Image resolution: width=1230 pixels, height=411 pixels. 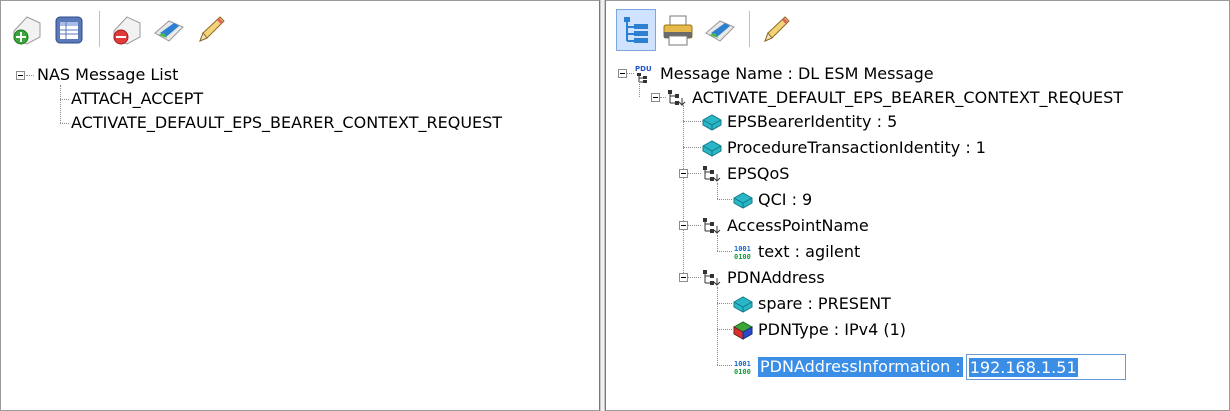 I want to click on enum-field-icon, so click(x=743, y=330).